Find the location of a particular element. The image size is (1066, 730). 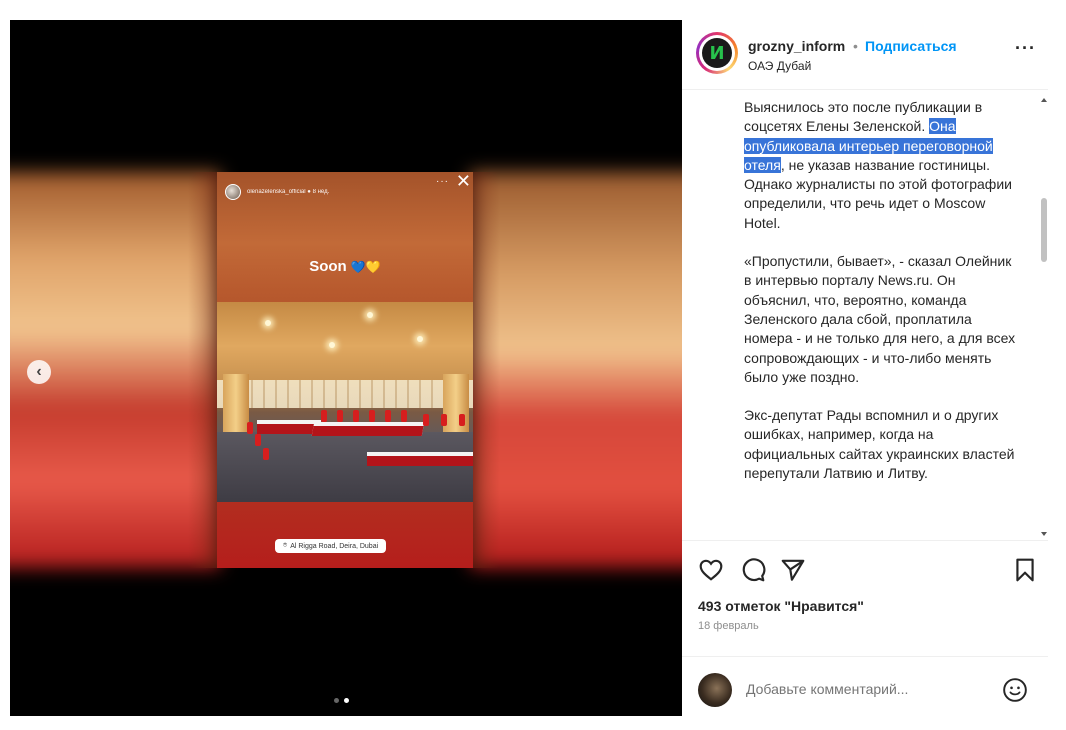

smiley-icon is located at coordinates (1015, 690).